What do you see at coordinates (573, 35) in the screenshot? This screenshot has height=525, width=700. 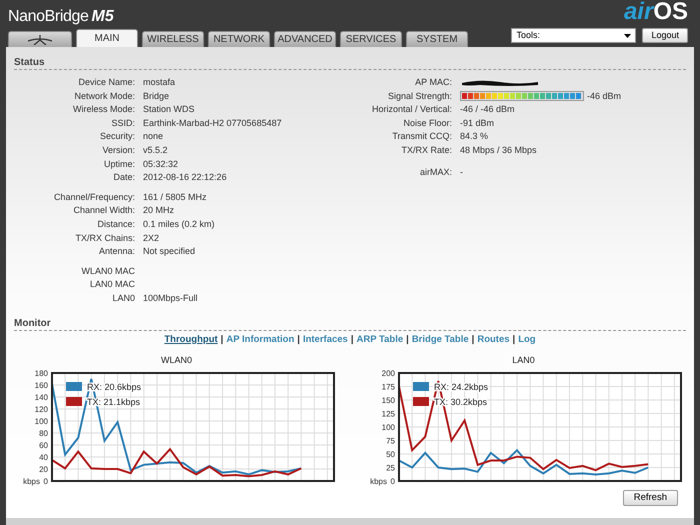 I see `tools-dropdown: Tools:` at bounding box center [573, 35].